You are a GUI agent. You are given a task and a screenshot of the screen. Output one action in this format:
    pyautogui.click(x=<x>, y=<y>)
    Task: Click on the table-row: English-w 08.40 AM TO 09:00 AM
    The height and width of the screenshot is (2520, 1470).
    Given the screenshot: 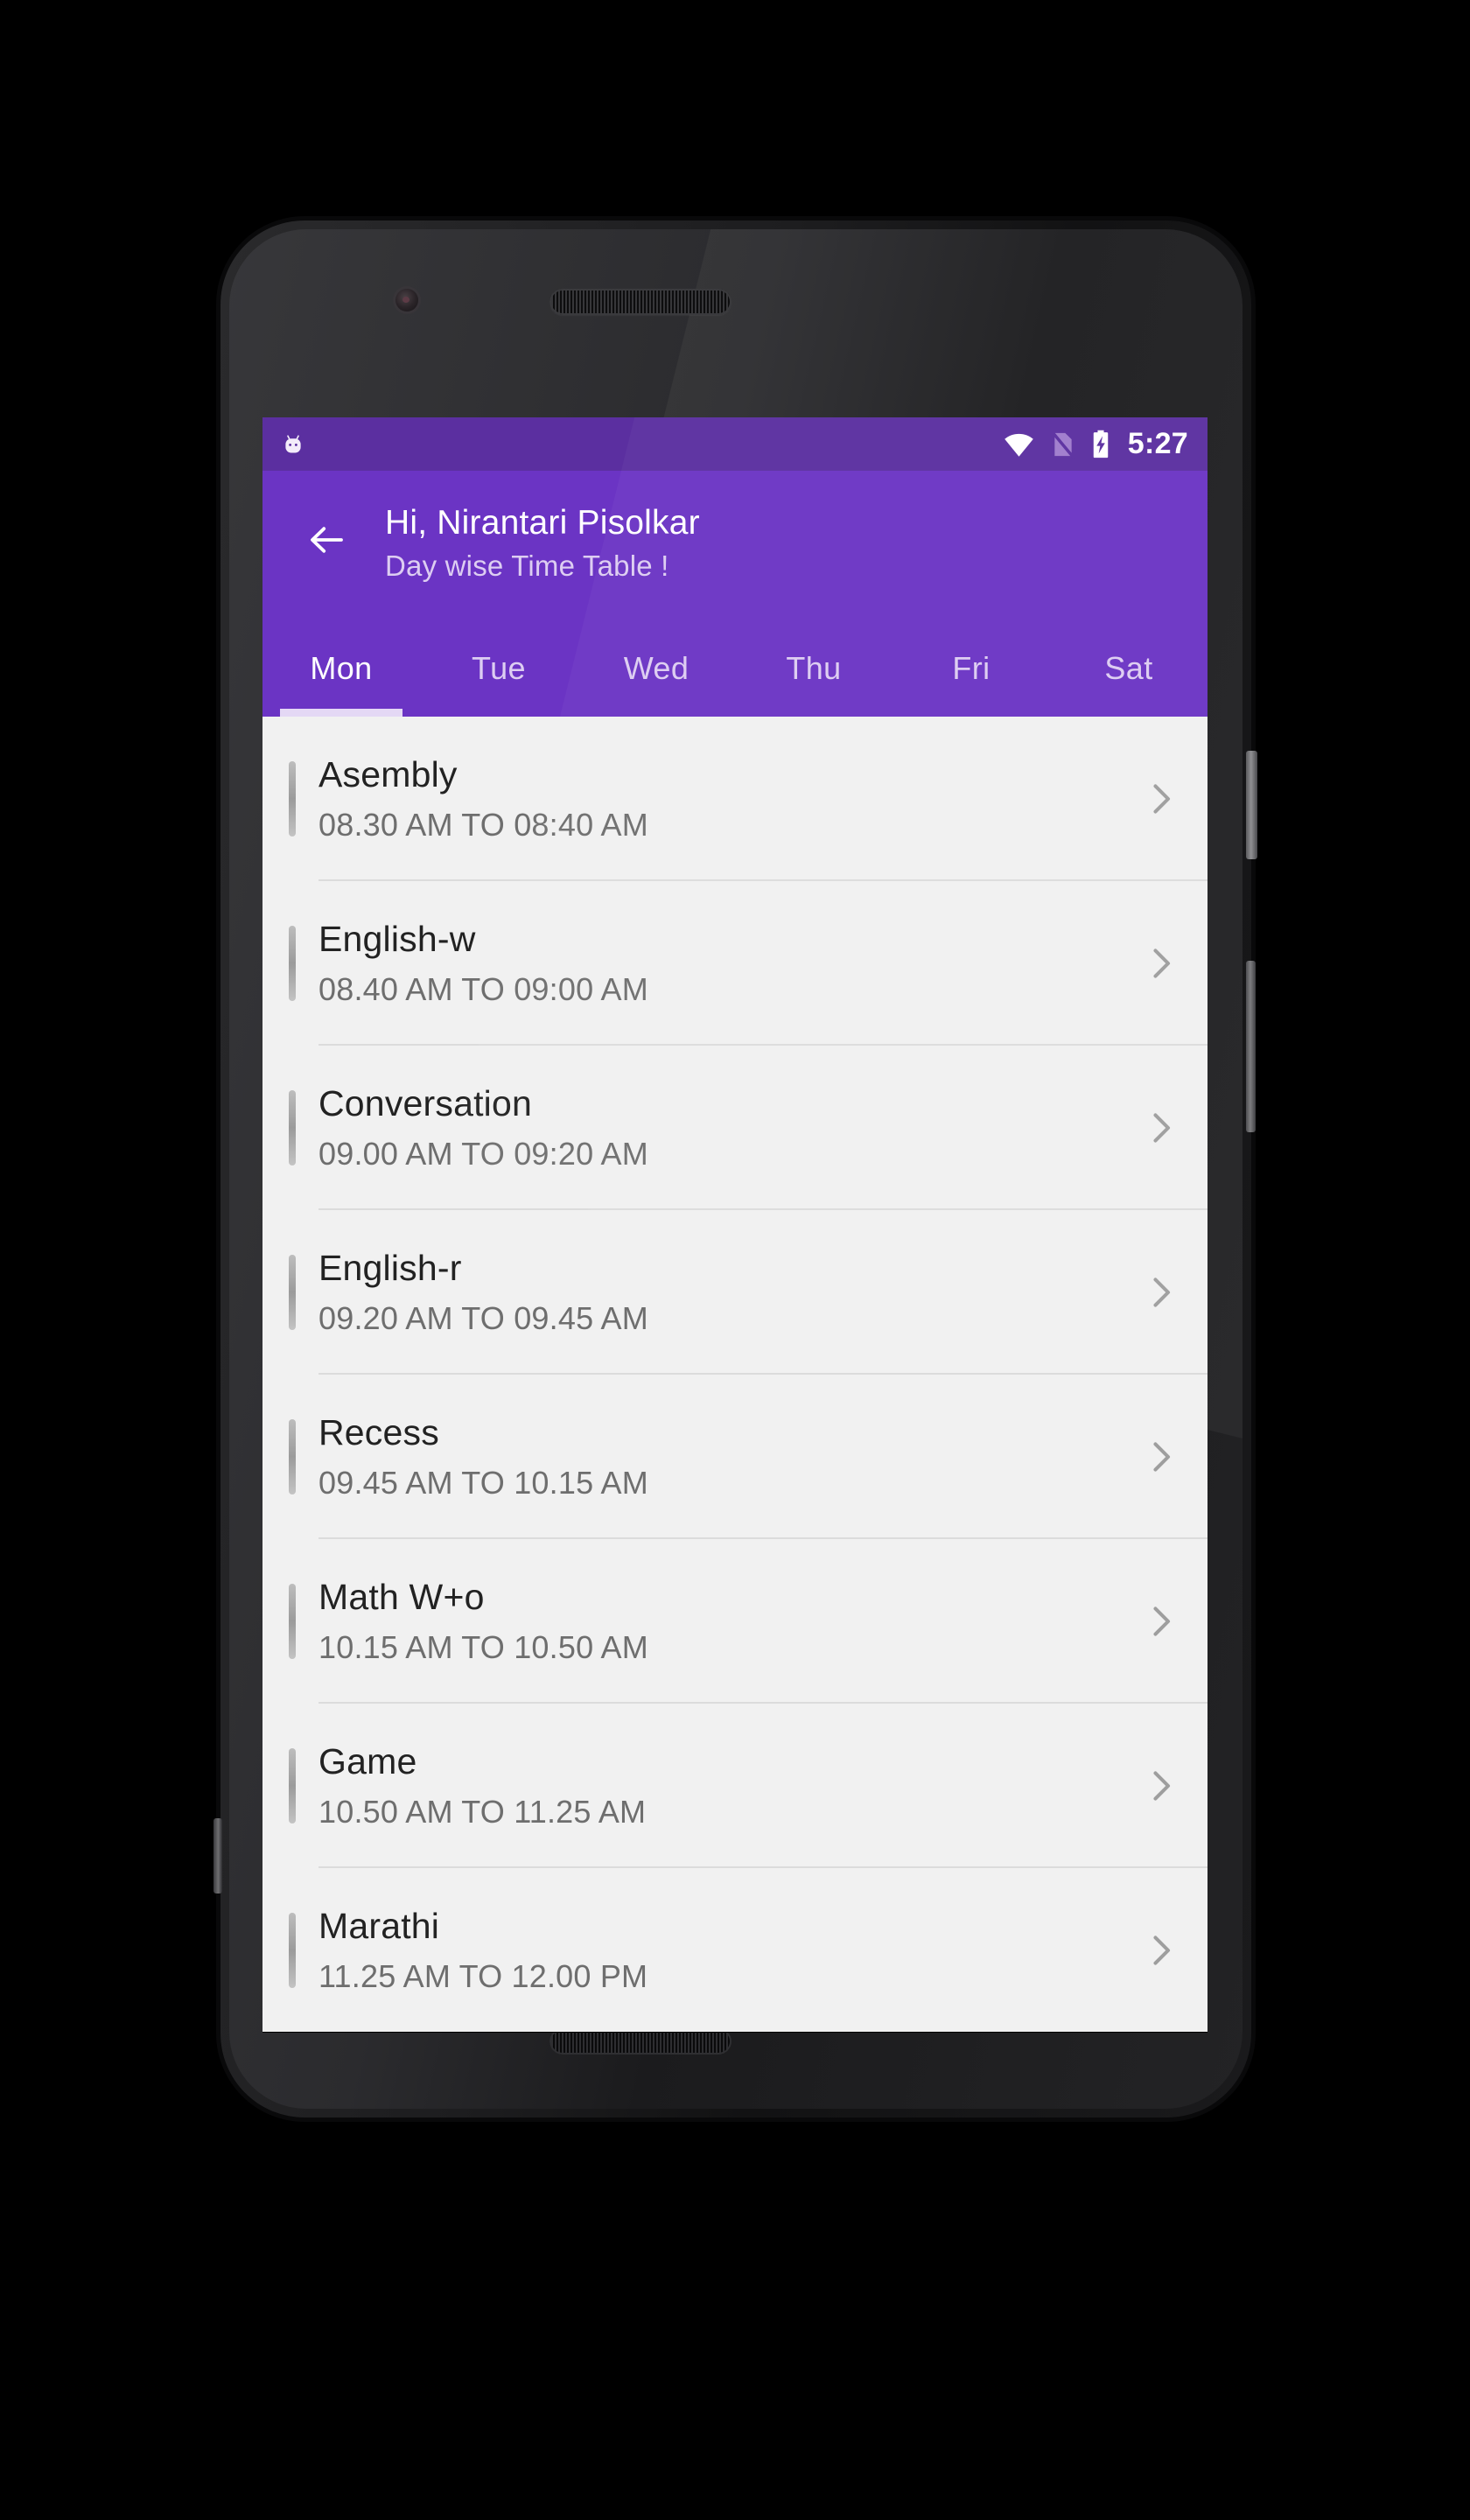 What is the action you would take?
    pyautogui.click(x=735, y=963)
    